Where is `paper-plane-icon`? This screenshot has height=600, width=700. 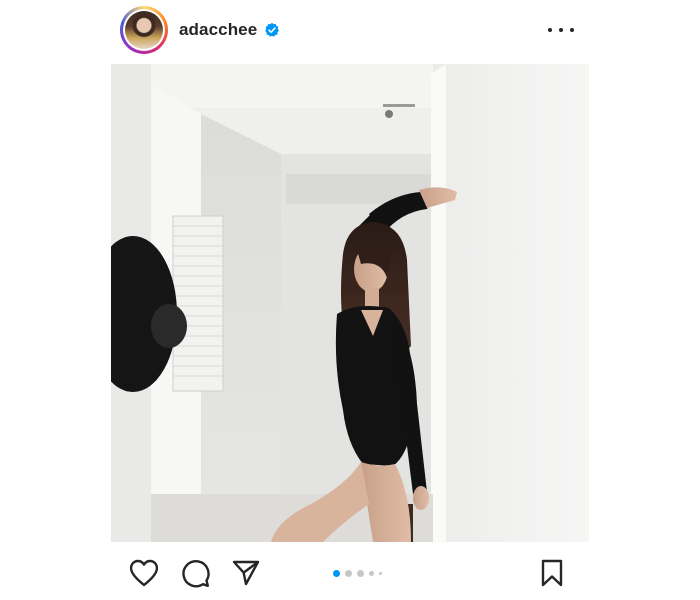 paper-plane-icon is located at coordinates (246, 573).